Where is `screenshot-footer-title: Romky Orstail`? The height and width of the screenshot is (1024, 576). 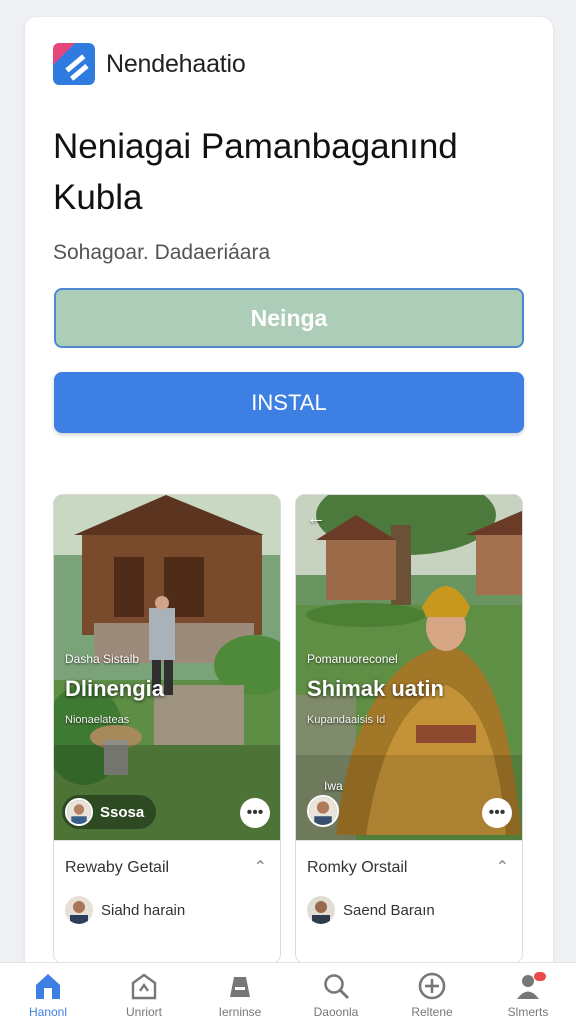 screenshot-footer-title: Romky Orstail is located at coordinates (357, 867).